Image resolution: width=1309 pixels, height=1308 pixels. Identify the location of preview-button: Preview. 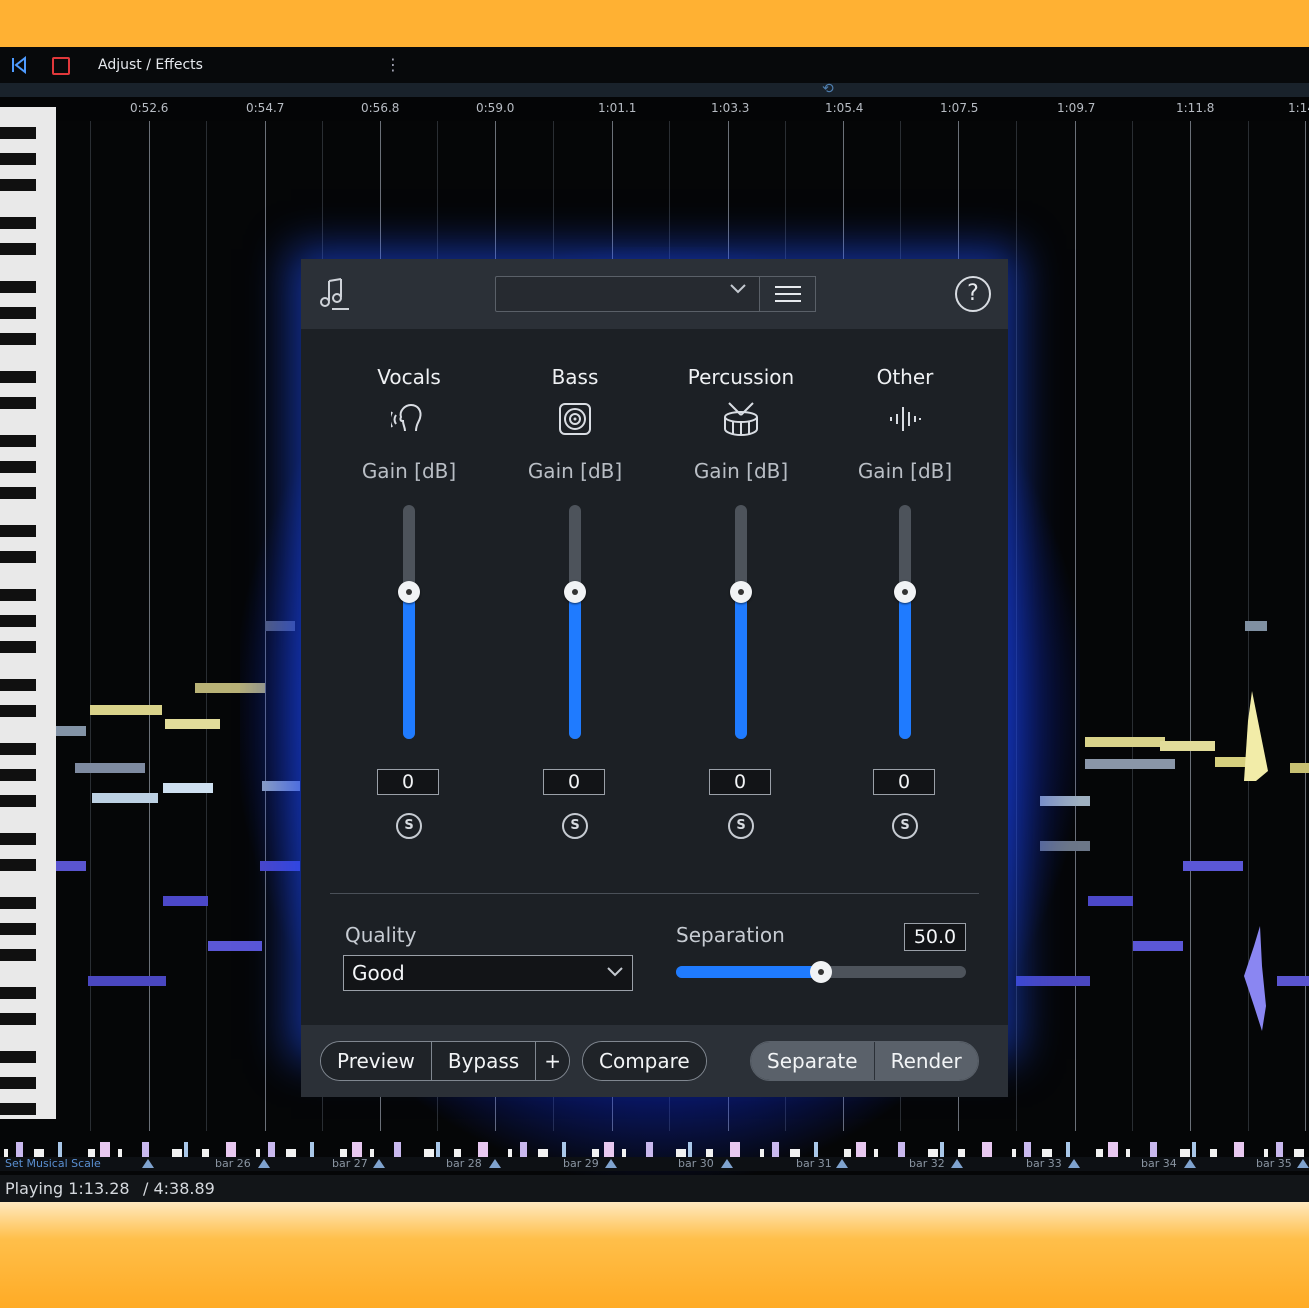
(376, 1061).